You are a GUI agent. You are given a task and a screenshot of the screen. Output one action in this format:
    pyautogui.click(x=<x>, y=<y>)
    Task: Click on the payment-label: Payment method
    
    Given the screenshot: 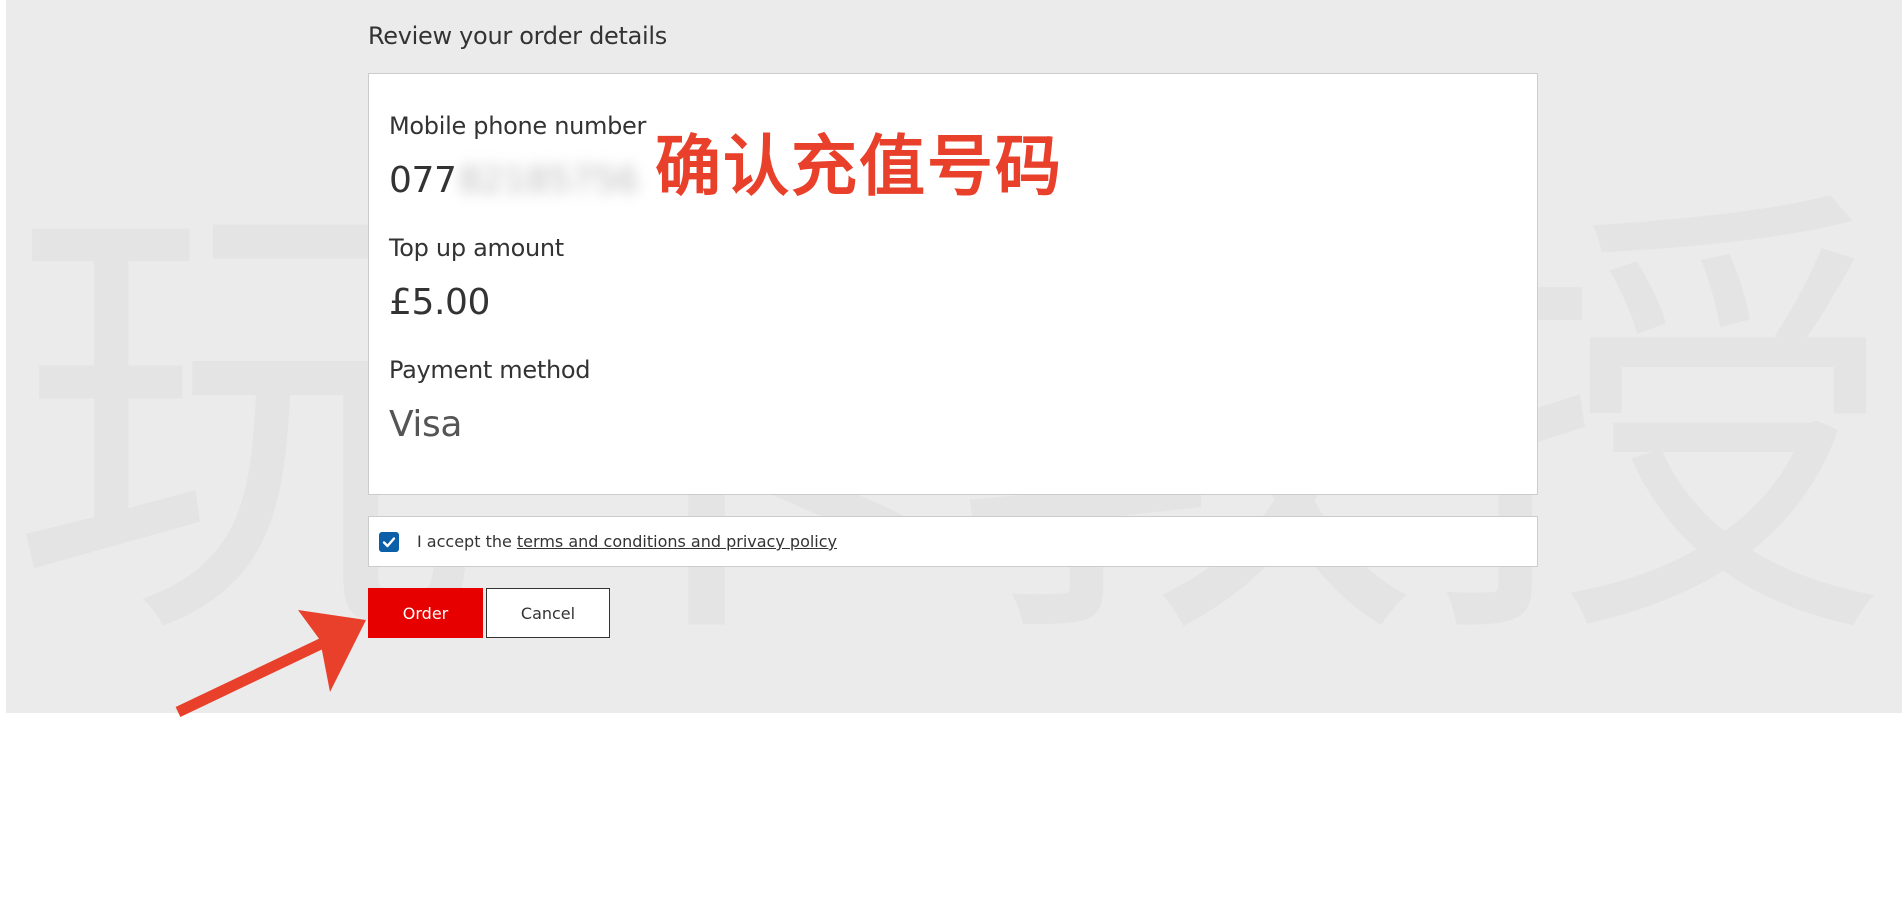 What is the action you would take?
    pyautogui.click(x=490, y=370)
    